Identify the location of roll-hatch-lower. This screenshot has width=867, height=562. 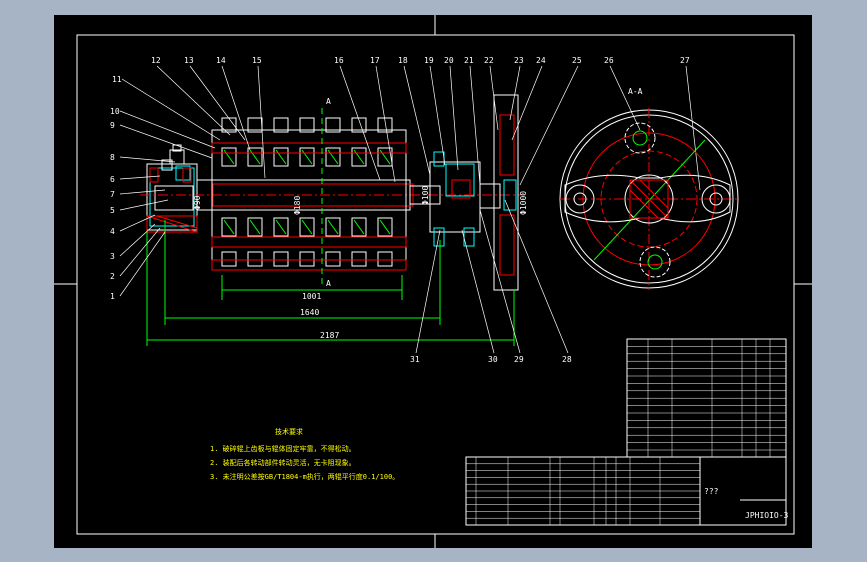
(309, 265).